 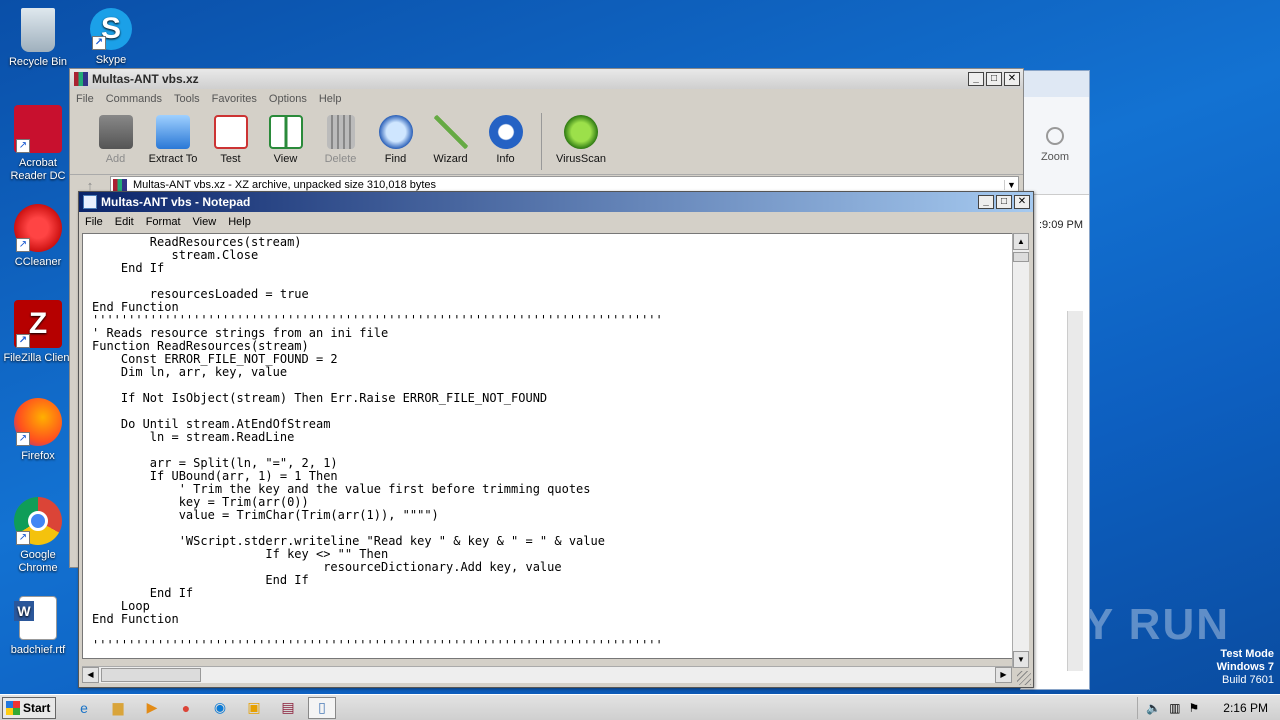 What do you see at coordinates (173, 132) in the screenshot?
I see `extract-icon` at bounding box center [173, 132].